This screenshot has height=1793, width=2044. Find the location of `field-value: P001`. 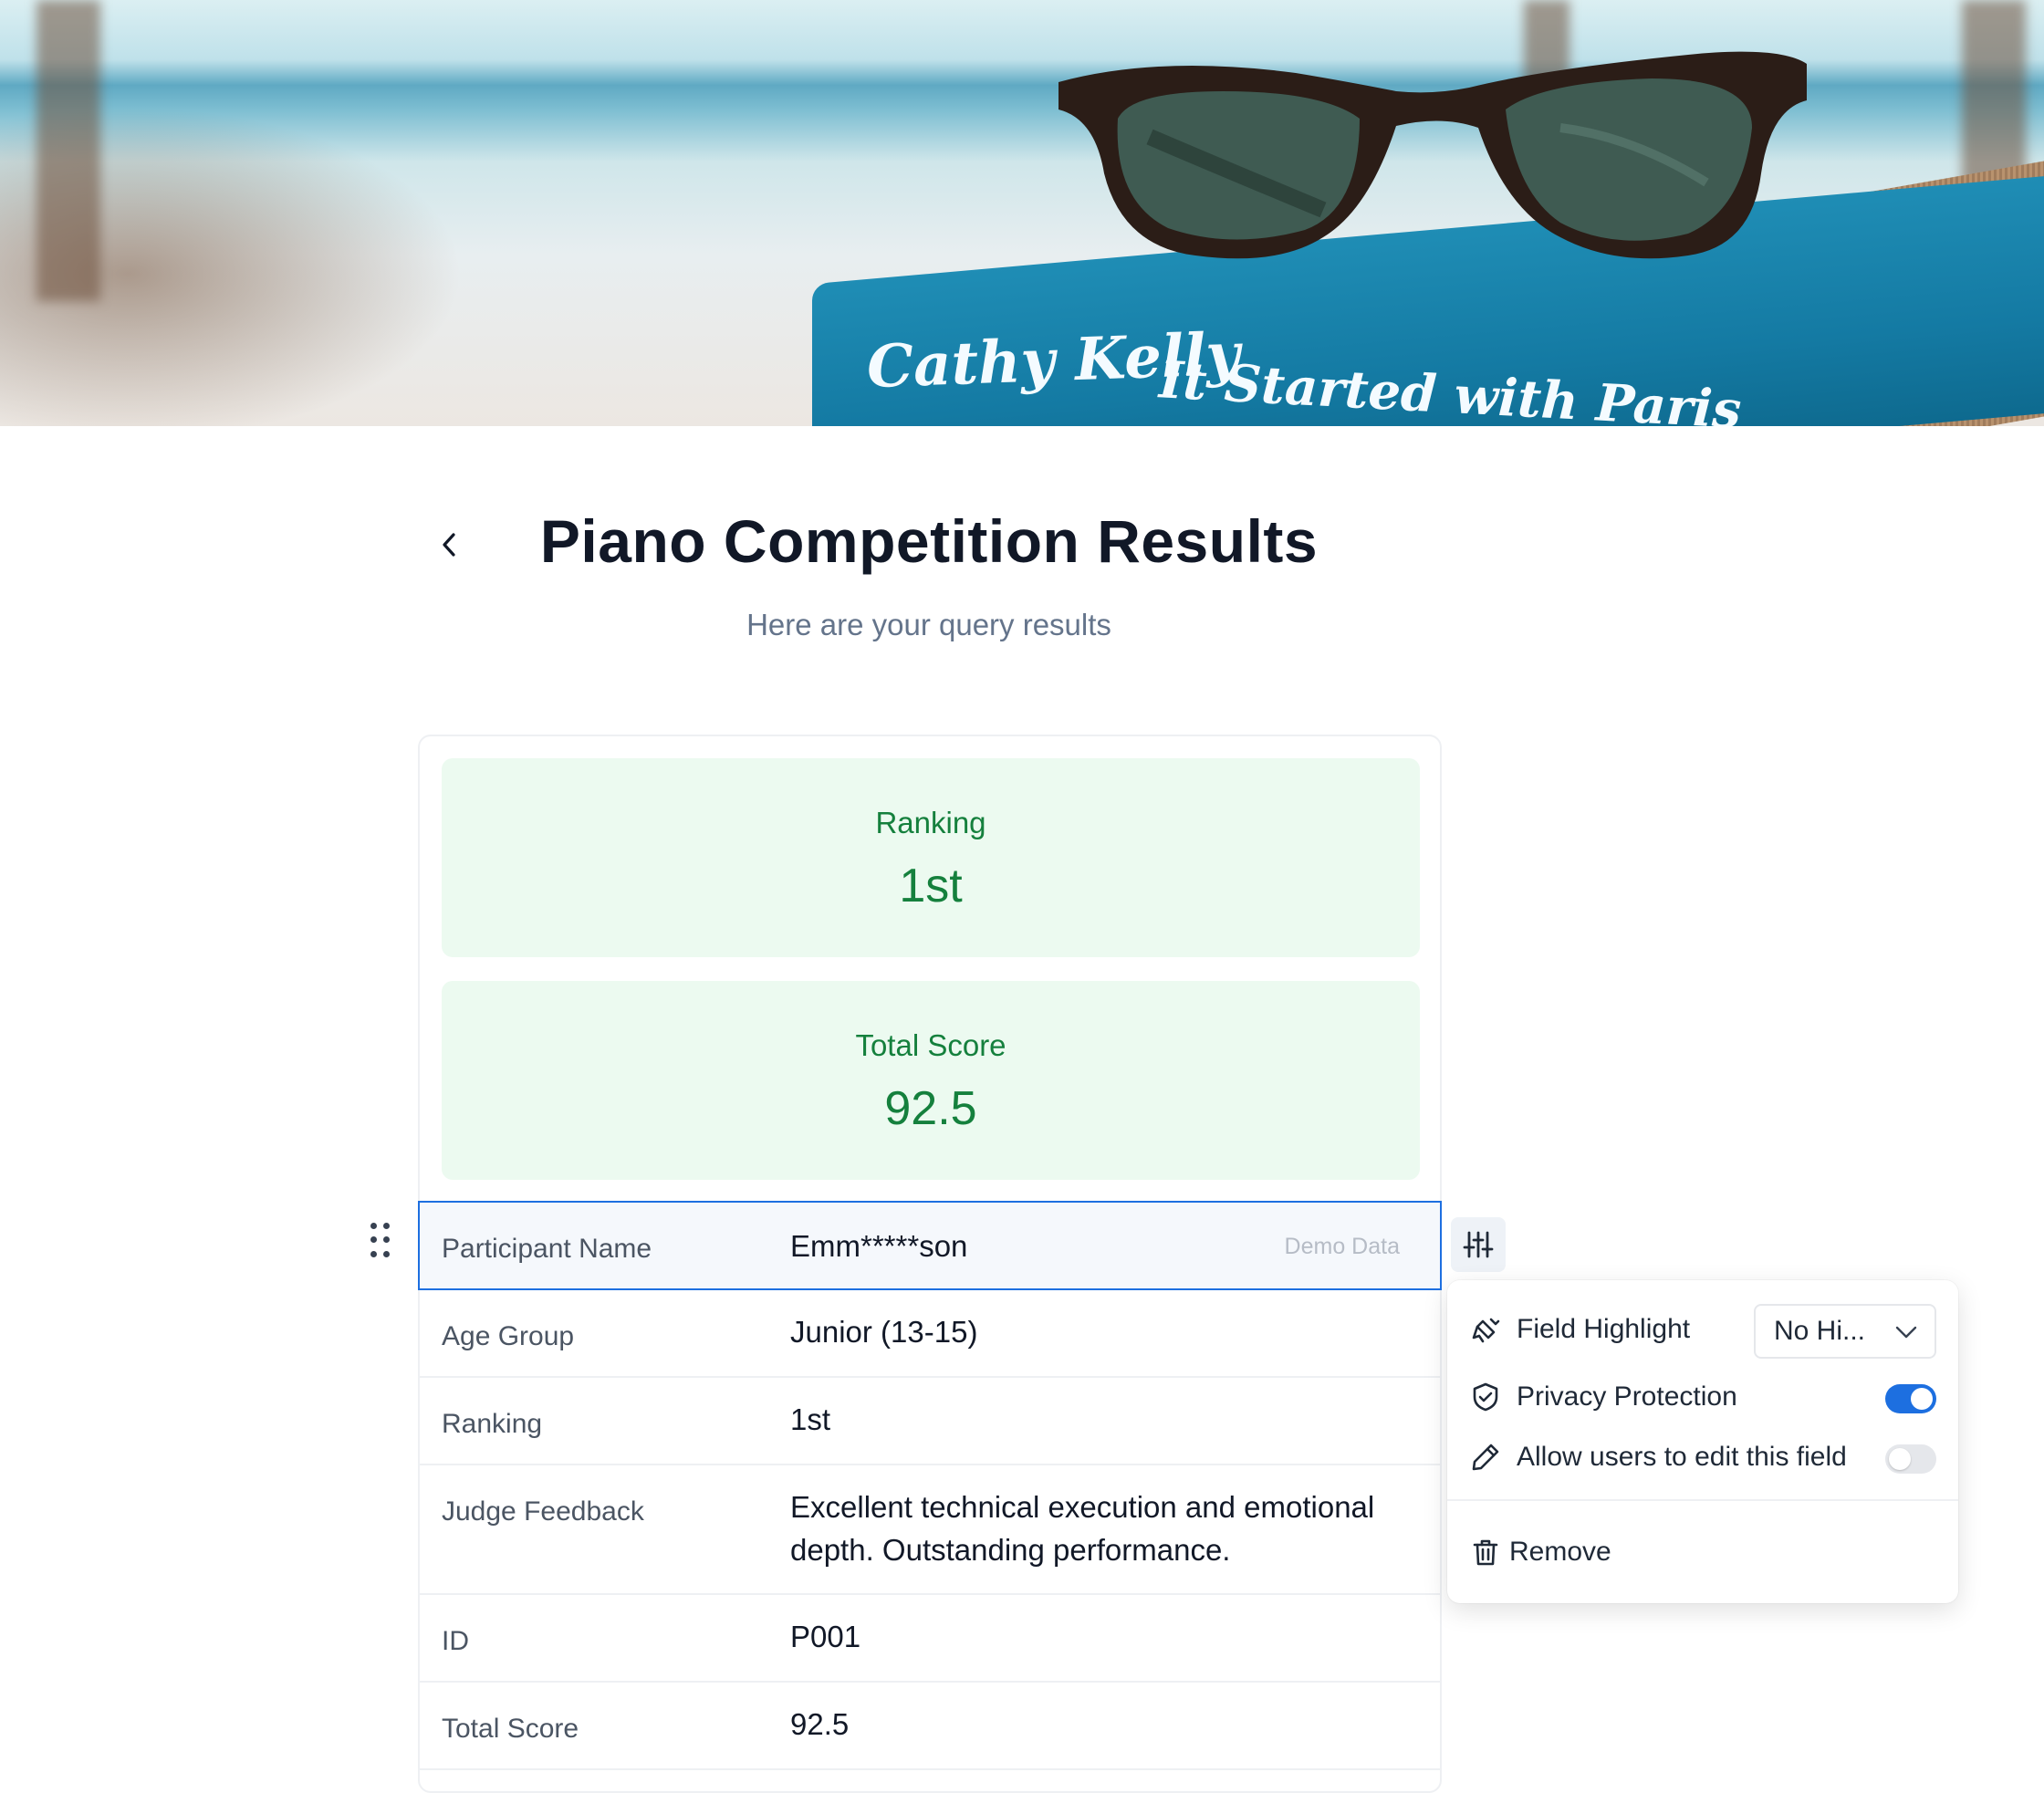

field-value: P001 is located at coordinates (825, 1636).